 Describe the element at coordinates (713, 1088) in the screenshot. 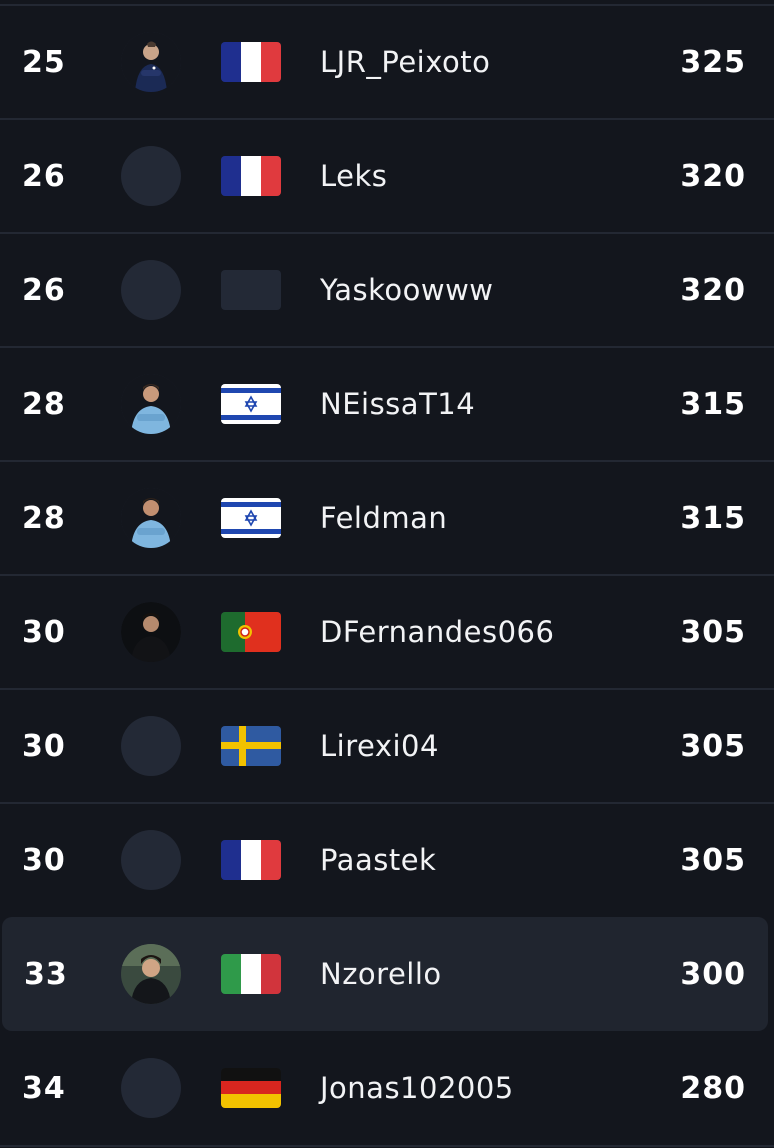

I see `points-value: 280` at that location.